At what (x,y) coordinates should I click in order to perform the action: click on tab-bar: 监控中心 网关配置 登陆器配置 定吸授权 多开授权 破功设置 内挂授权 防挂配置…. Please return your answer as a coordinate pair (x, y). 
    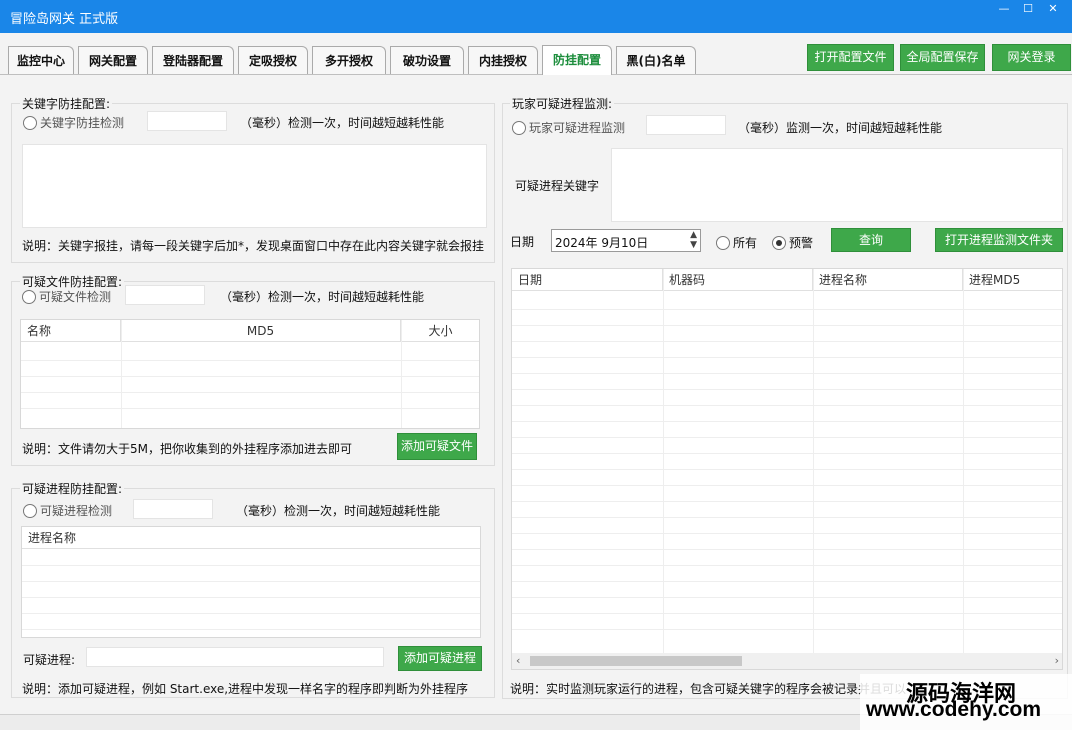
    Looking at the image, I should click on (536, 54).